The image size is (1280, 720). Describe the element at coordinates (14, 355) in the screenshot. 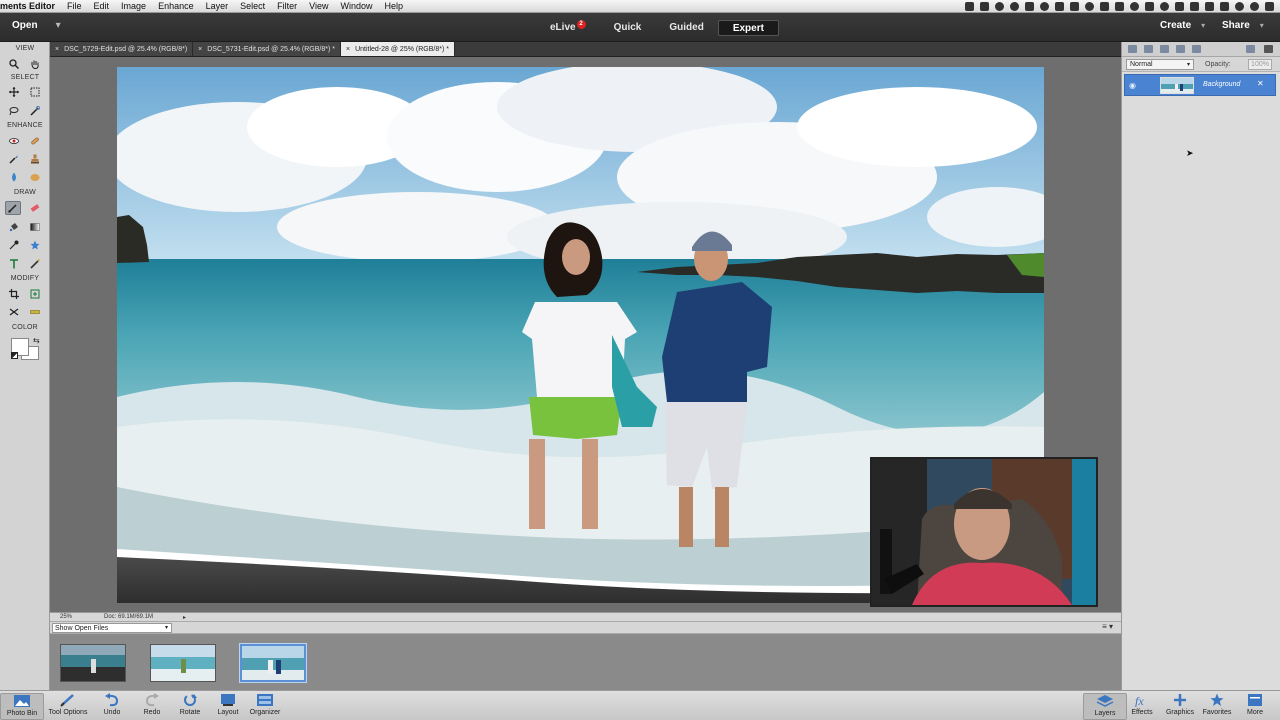

I see `default-colors-icon` at that location.